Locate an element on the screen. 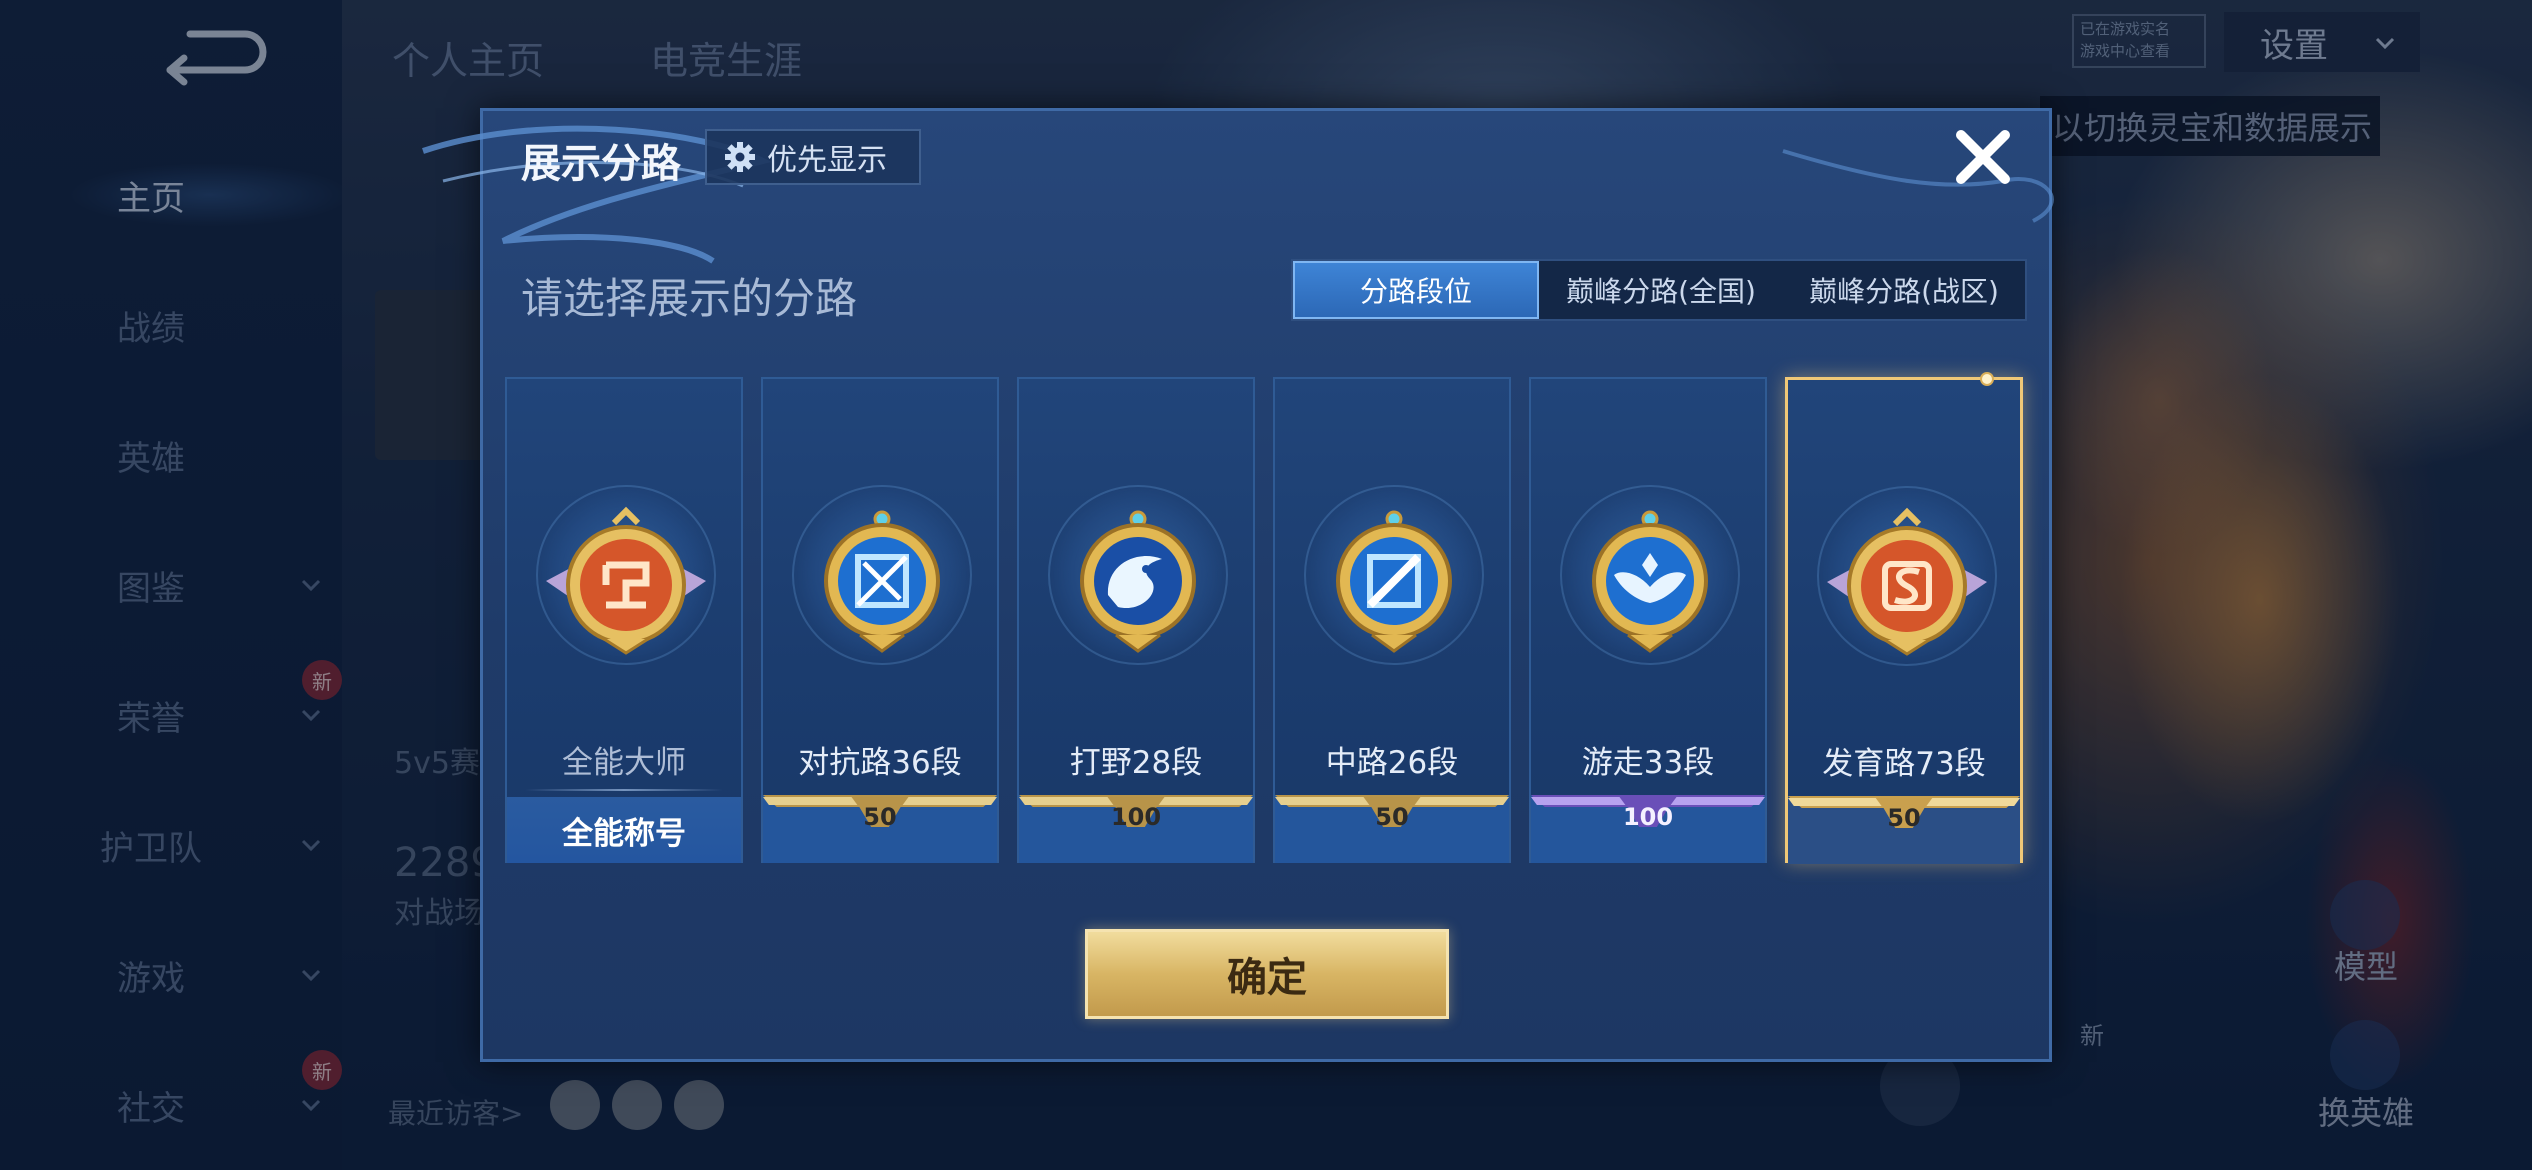 The width and height of the screenshot is (2532, 1170). lane-card-jungle: 打野28段 100 is located at coordinates (1136, 620).